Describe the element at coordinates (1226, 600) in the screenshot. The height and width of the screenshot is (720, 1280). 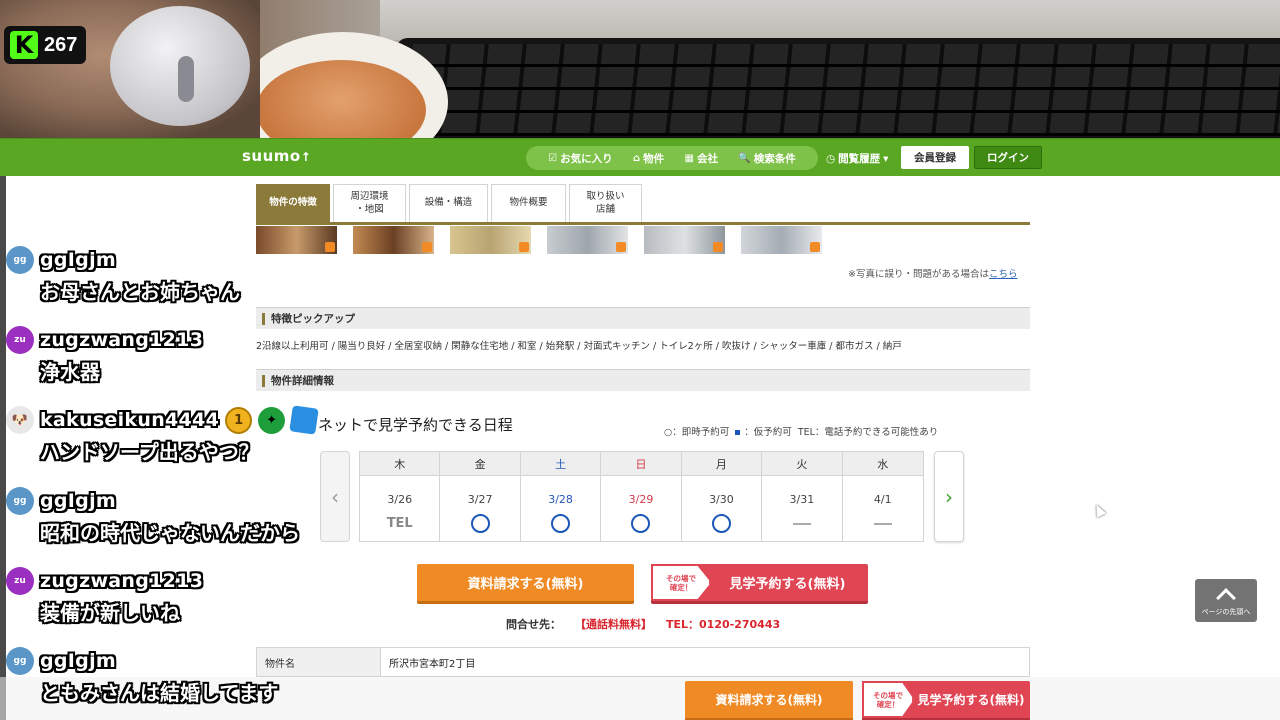
I see `back-to-top-button: ページの先頭へ` at that location.